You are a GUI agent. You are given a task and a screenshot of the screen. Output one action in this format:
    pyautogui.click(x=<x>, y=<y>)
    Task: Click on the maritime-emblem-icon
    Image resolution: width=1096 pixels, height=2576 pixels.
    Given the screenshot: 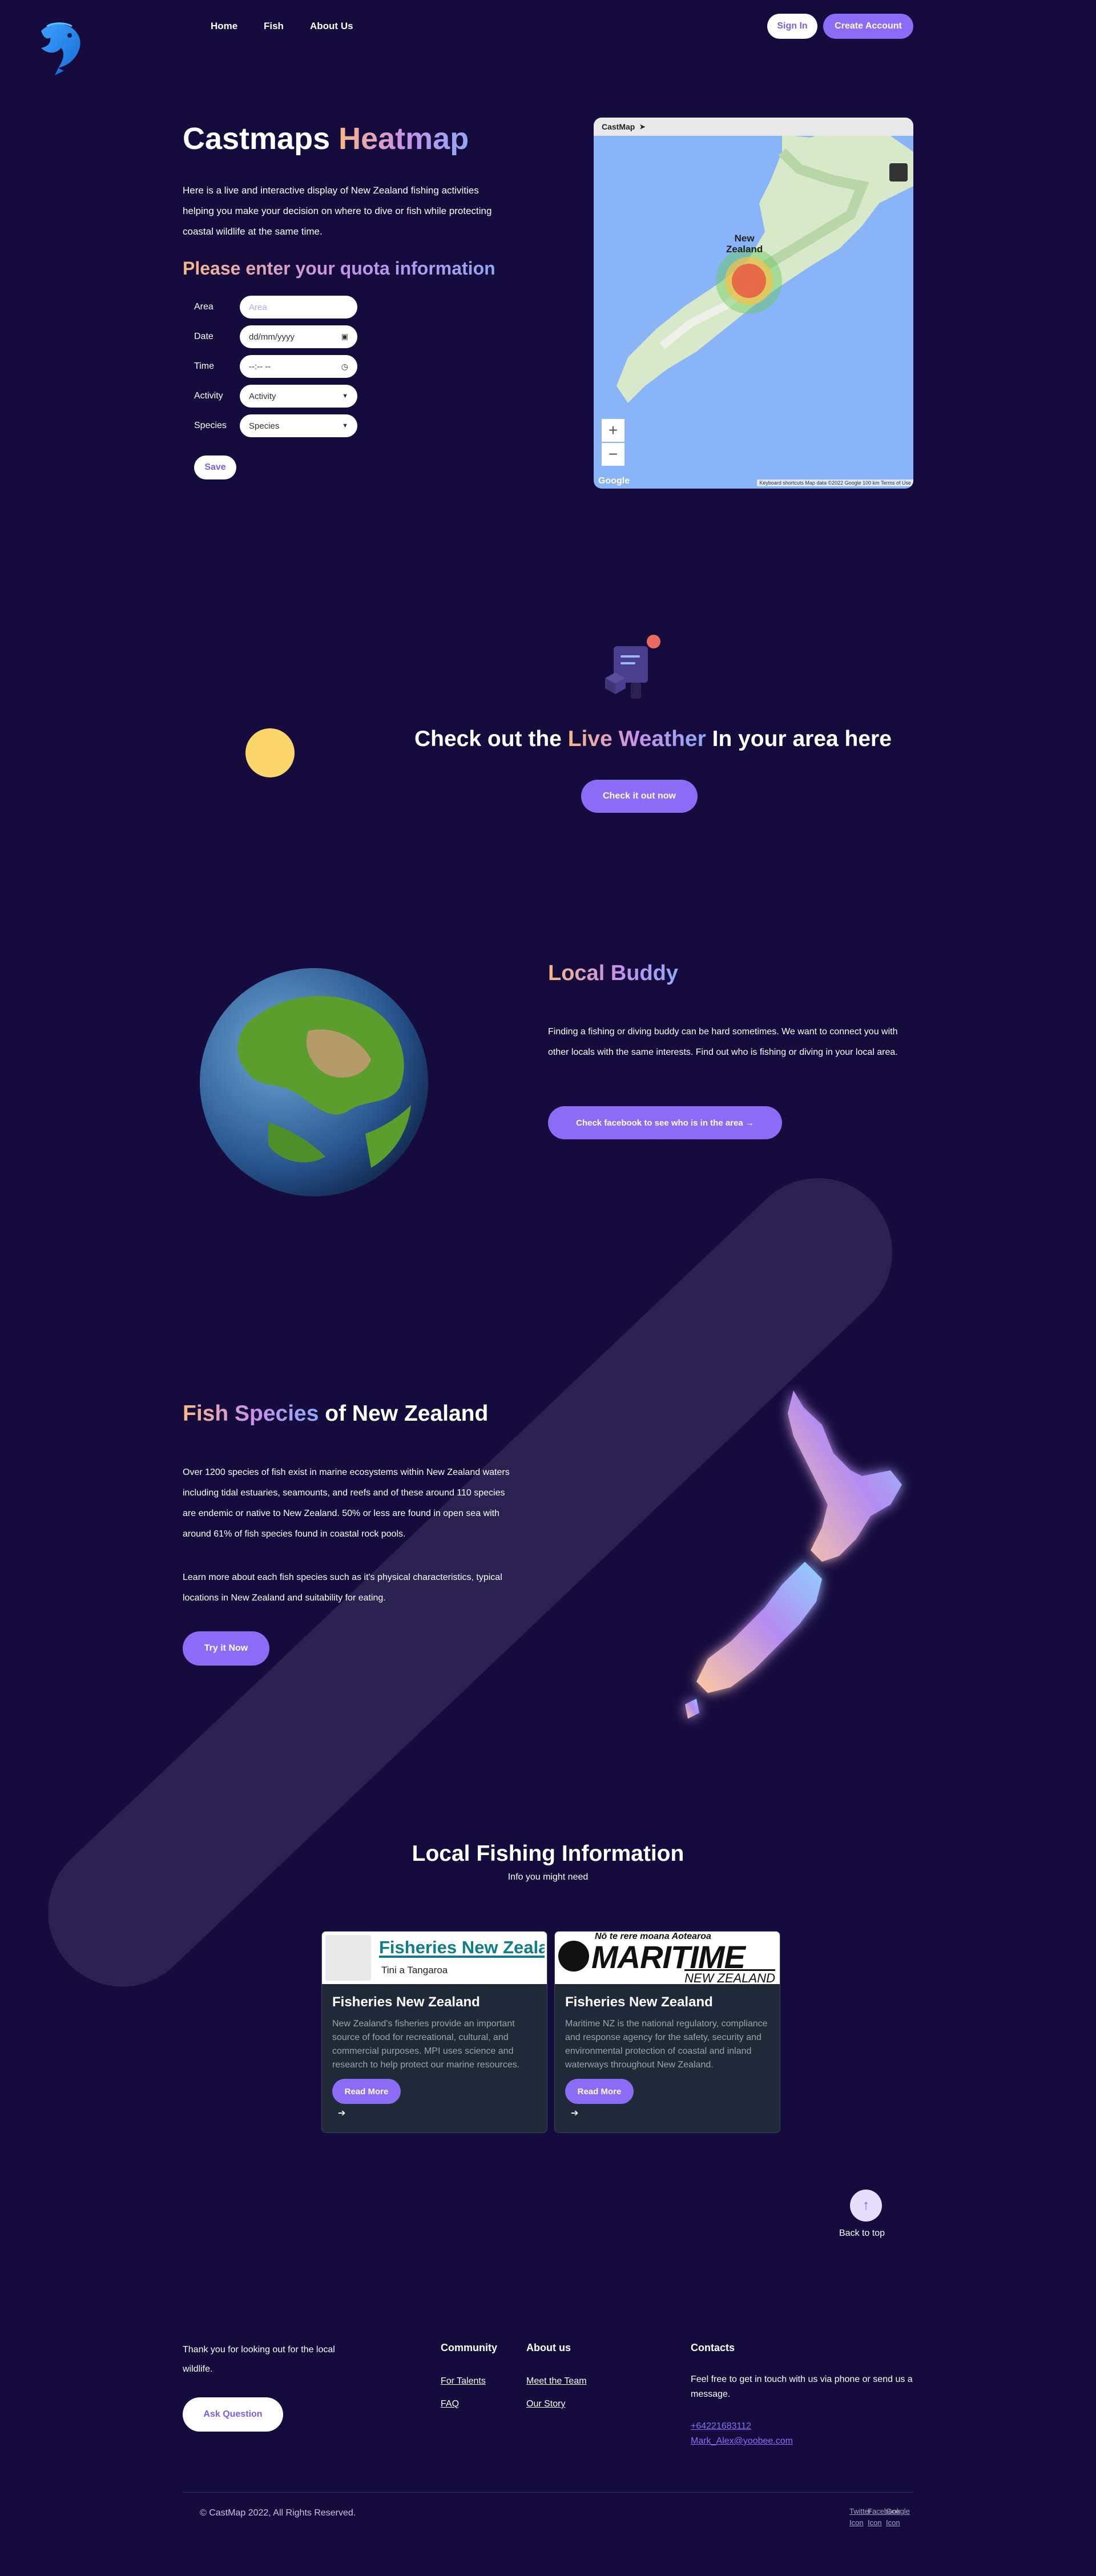 What is the action you would take?
    pyautogui.click(x=573, y=1957)
    